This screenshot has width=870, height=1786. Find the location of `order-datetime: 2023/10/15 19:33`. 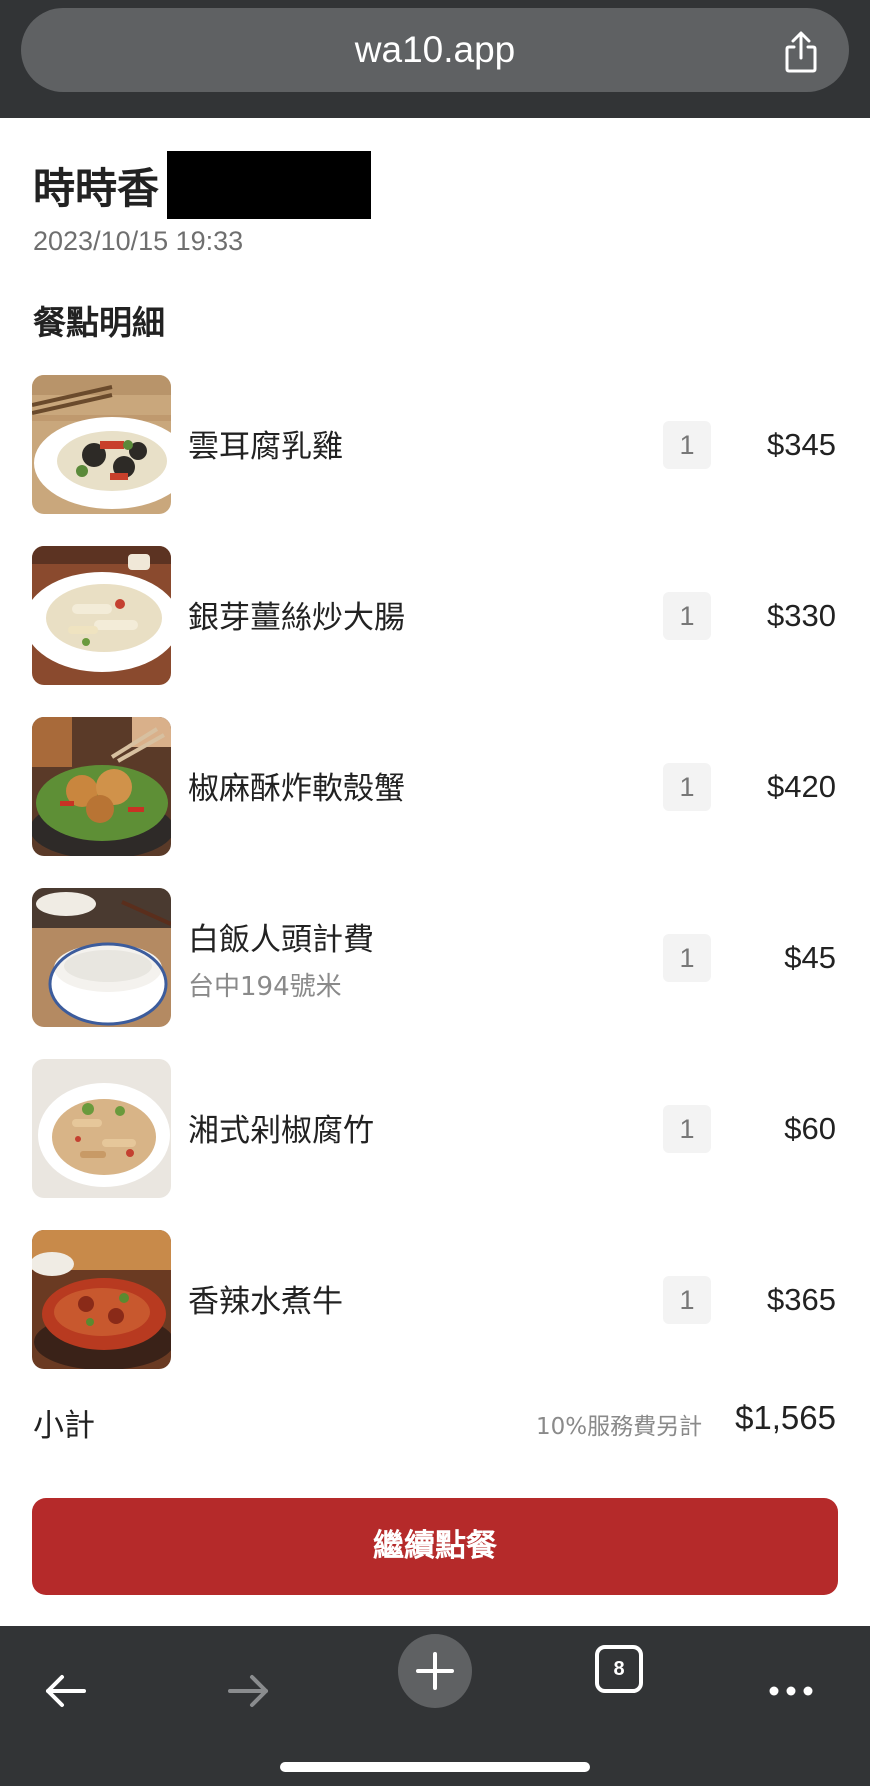

order-datetime: 2023/10/15 19:33 is located at coordinates (138, 241).